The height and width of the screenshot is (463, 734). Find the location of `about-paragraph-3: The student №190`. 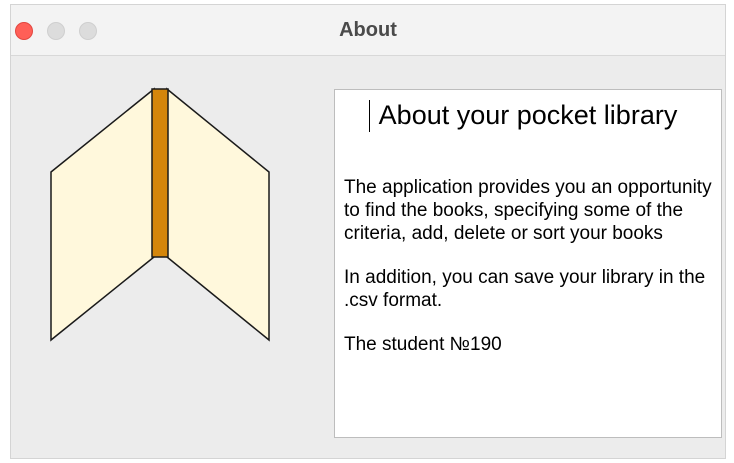

about-paragraph-3: The student №190 is located at coordinates (423, 344).